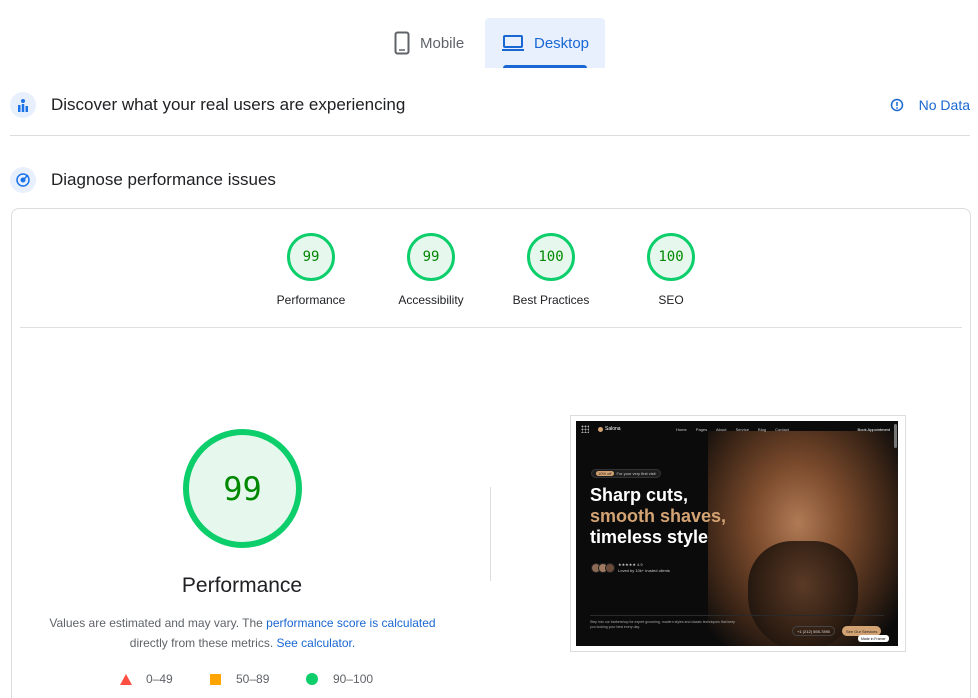  Describe the element at coordinates (873, 638) in the screenshot. I see `made-in-badge: Made in Framer` at that location.